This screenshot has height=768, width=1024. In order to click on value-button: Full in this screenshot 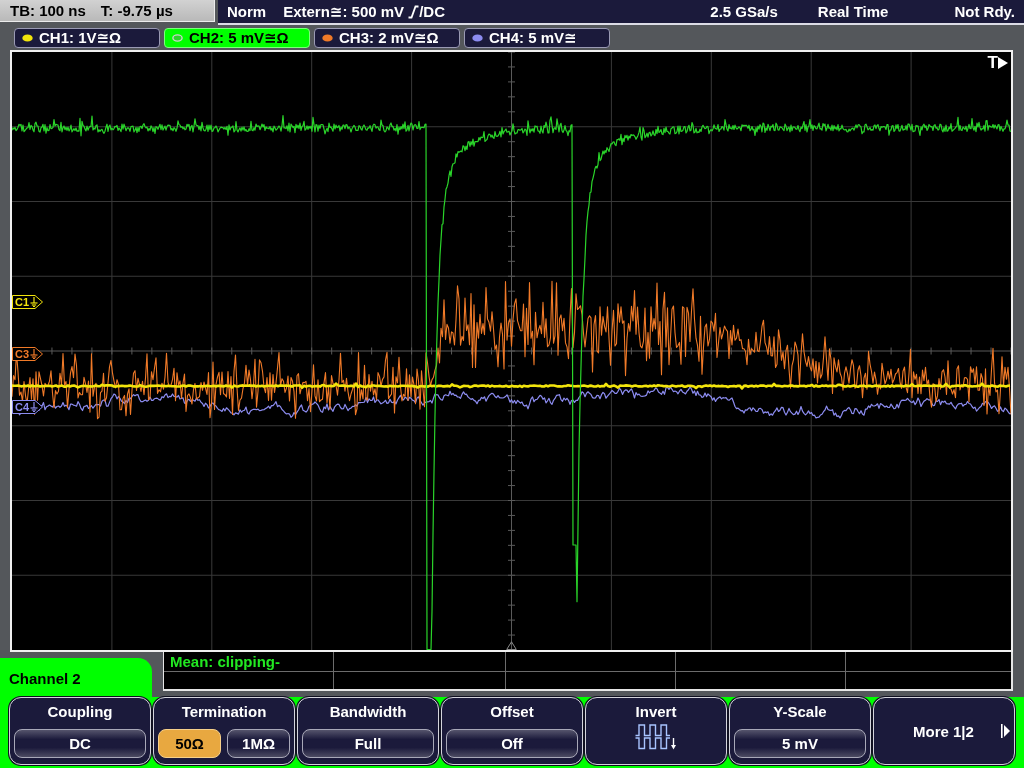, I will do `click(368, 743)`.